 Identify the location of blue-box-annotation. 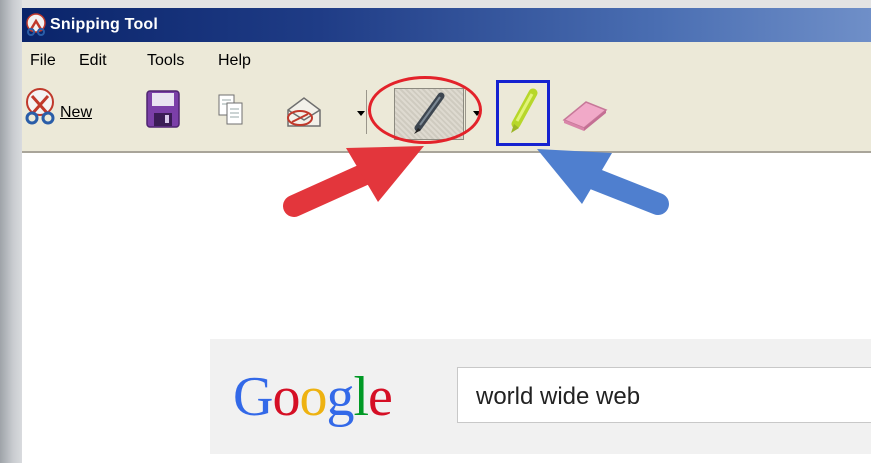
(523, 113).